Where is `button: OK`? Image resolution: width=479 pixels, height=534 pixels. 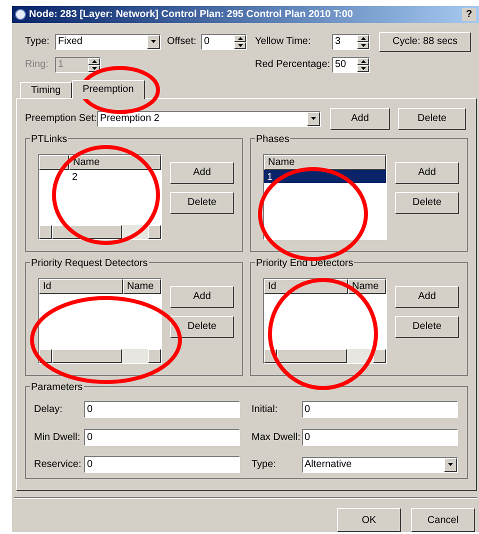
button: OK is located at coordinates (369, 520).